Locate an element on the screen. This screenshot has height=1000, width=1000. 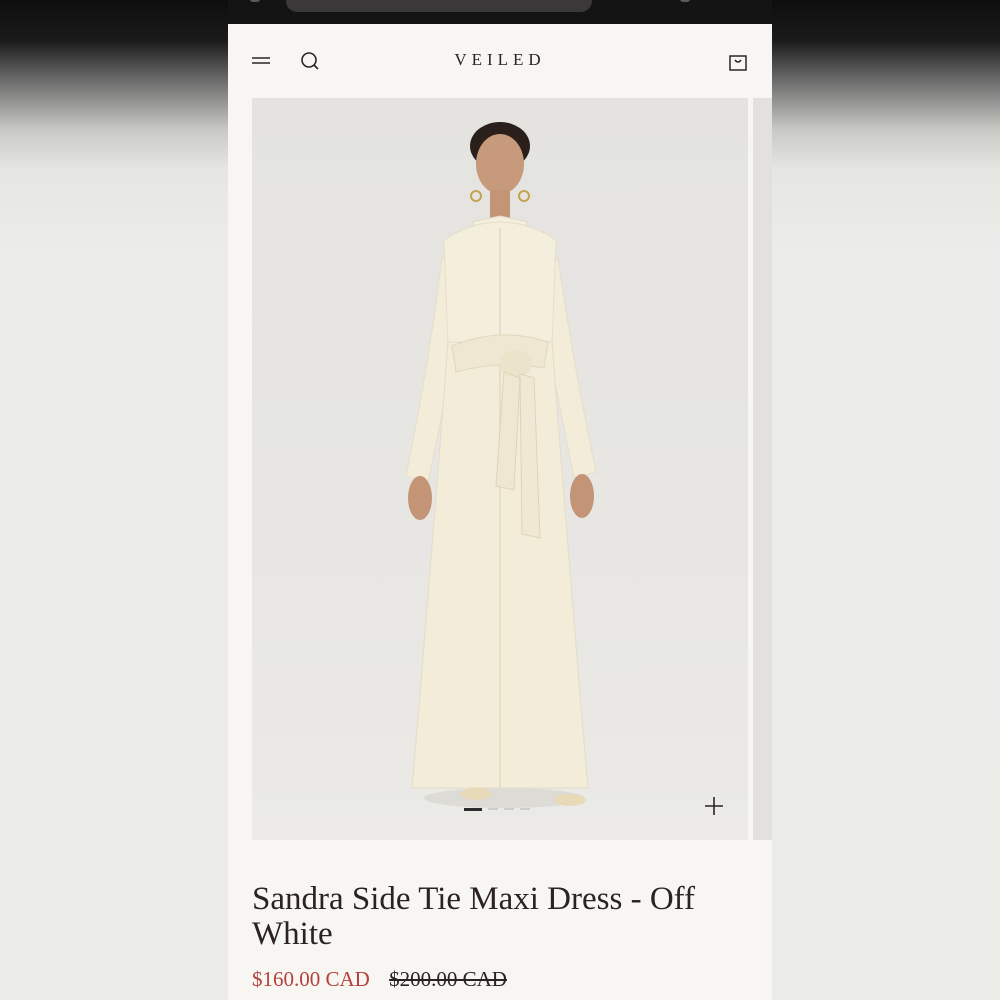
browser-top-bar is located at coordinates (500, 12).